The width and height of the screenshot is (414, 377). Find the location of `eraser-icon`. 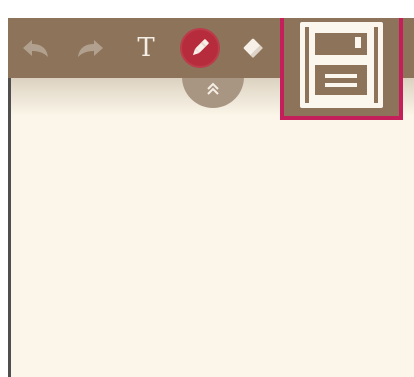

eraser-icon is located at coordinates (253, 48).